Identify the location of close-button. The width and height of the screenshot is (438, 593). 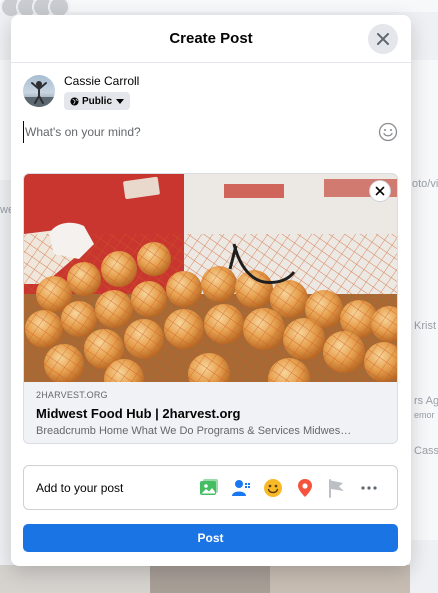
(383, 39).